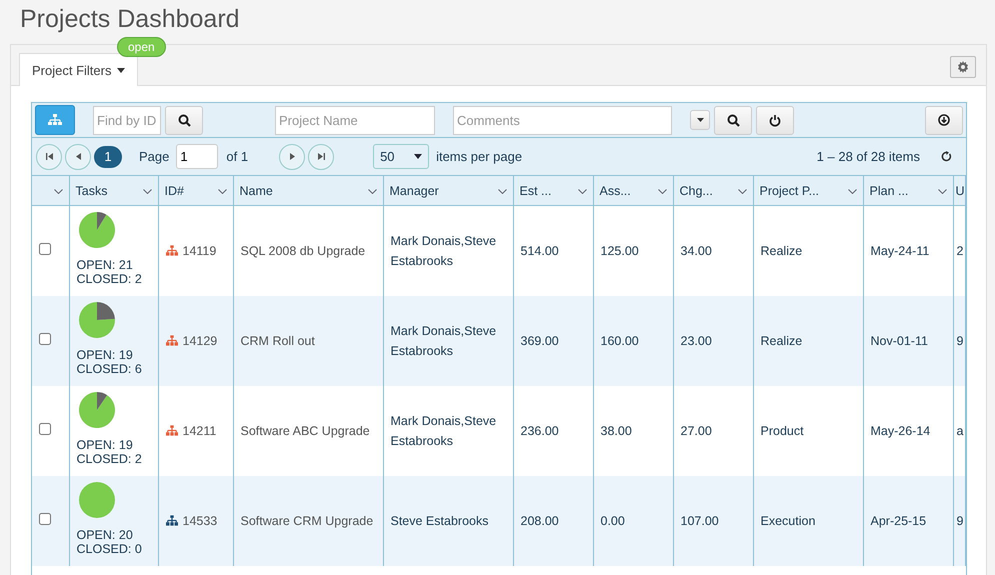 This screenshot has width=995, height=575. What do you see at coordinates (539, 251) in the screenshot?
I see `table-cell: 514.00` at bounding box center [539, 251].